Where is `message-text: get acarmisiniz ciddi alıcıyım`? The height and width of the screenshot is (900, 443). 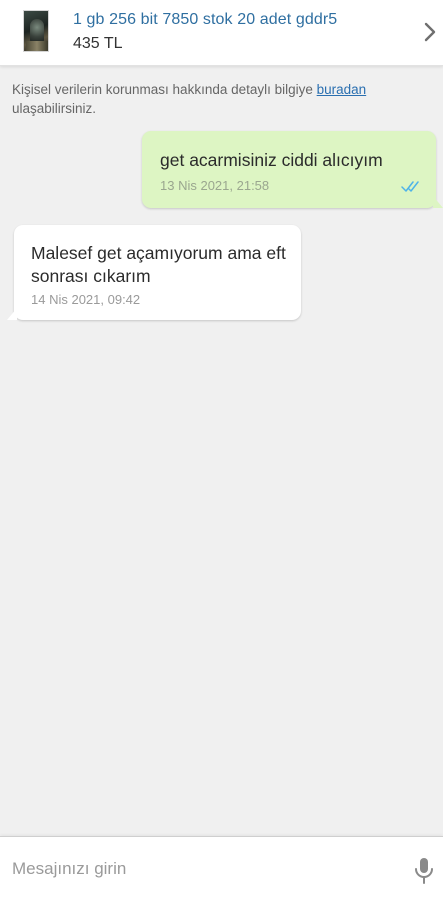
message-text: get acarmisiniz ciddi alıcıyım is located at coordinates (271, 160).